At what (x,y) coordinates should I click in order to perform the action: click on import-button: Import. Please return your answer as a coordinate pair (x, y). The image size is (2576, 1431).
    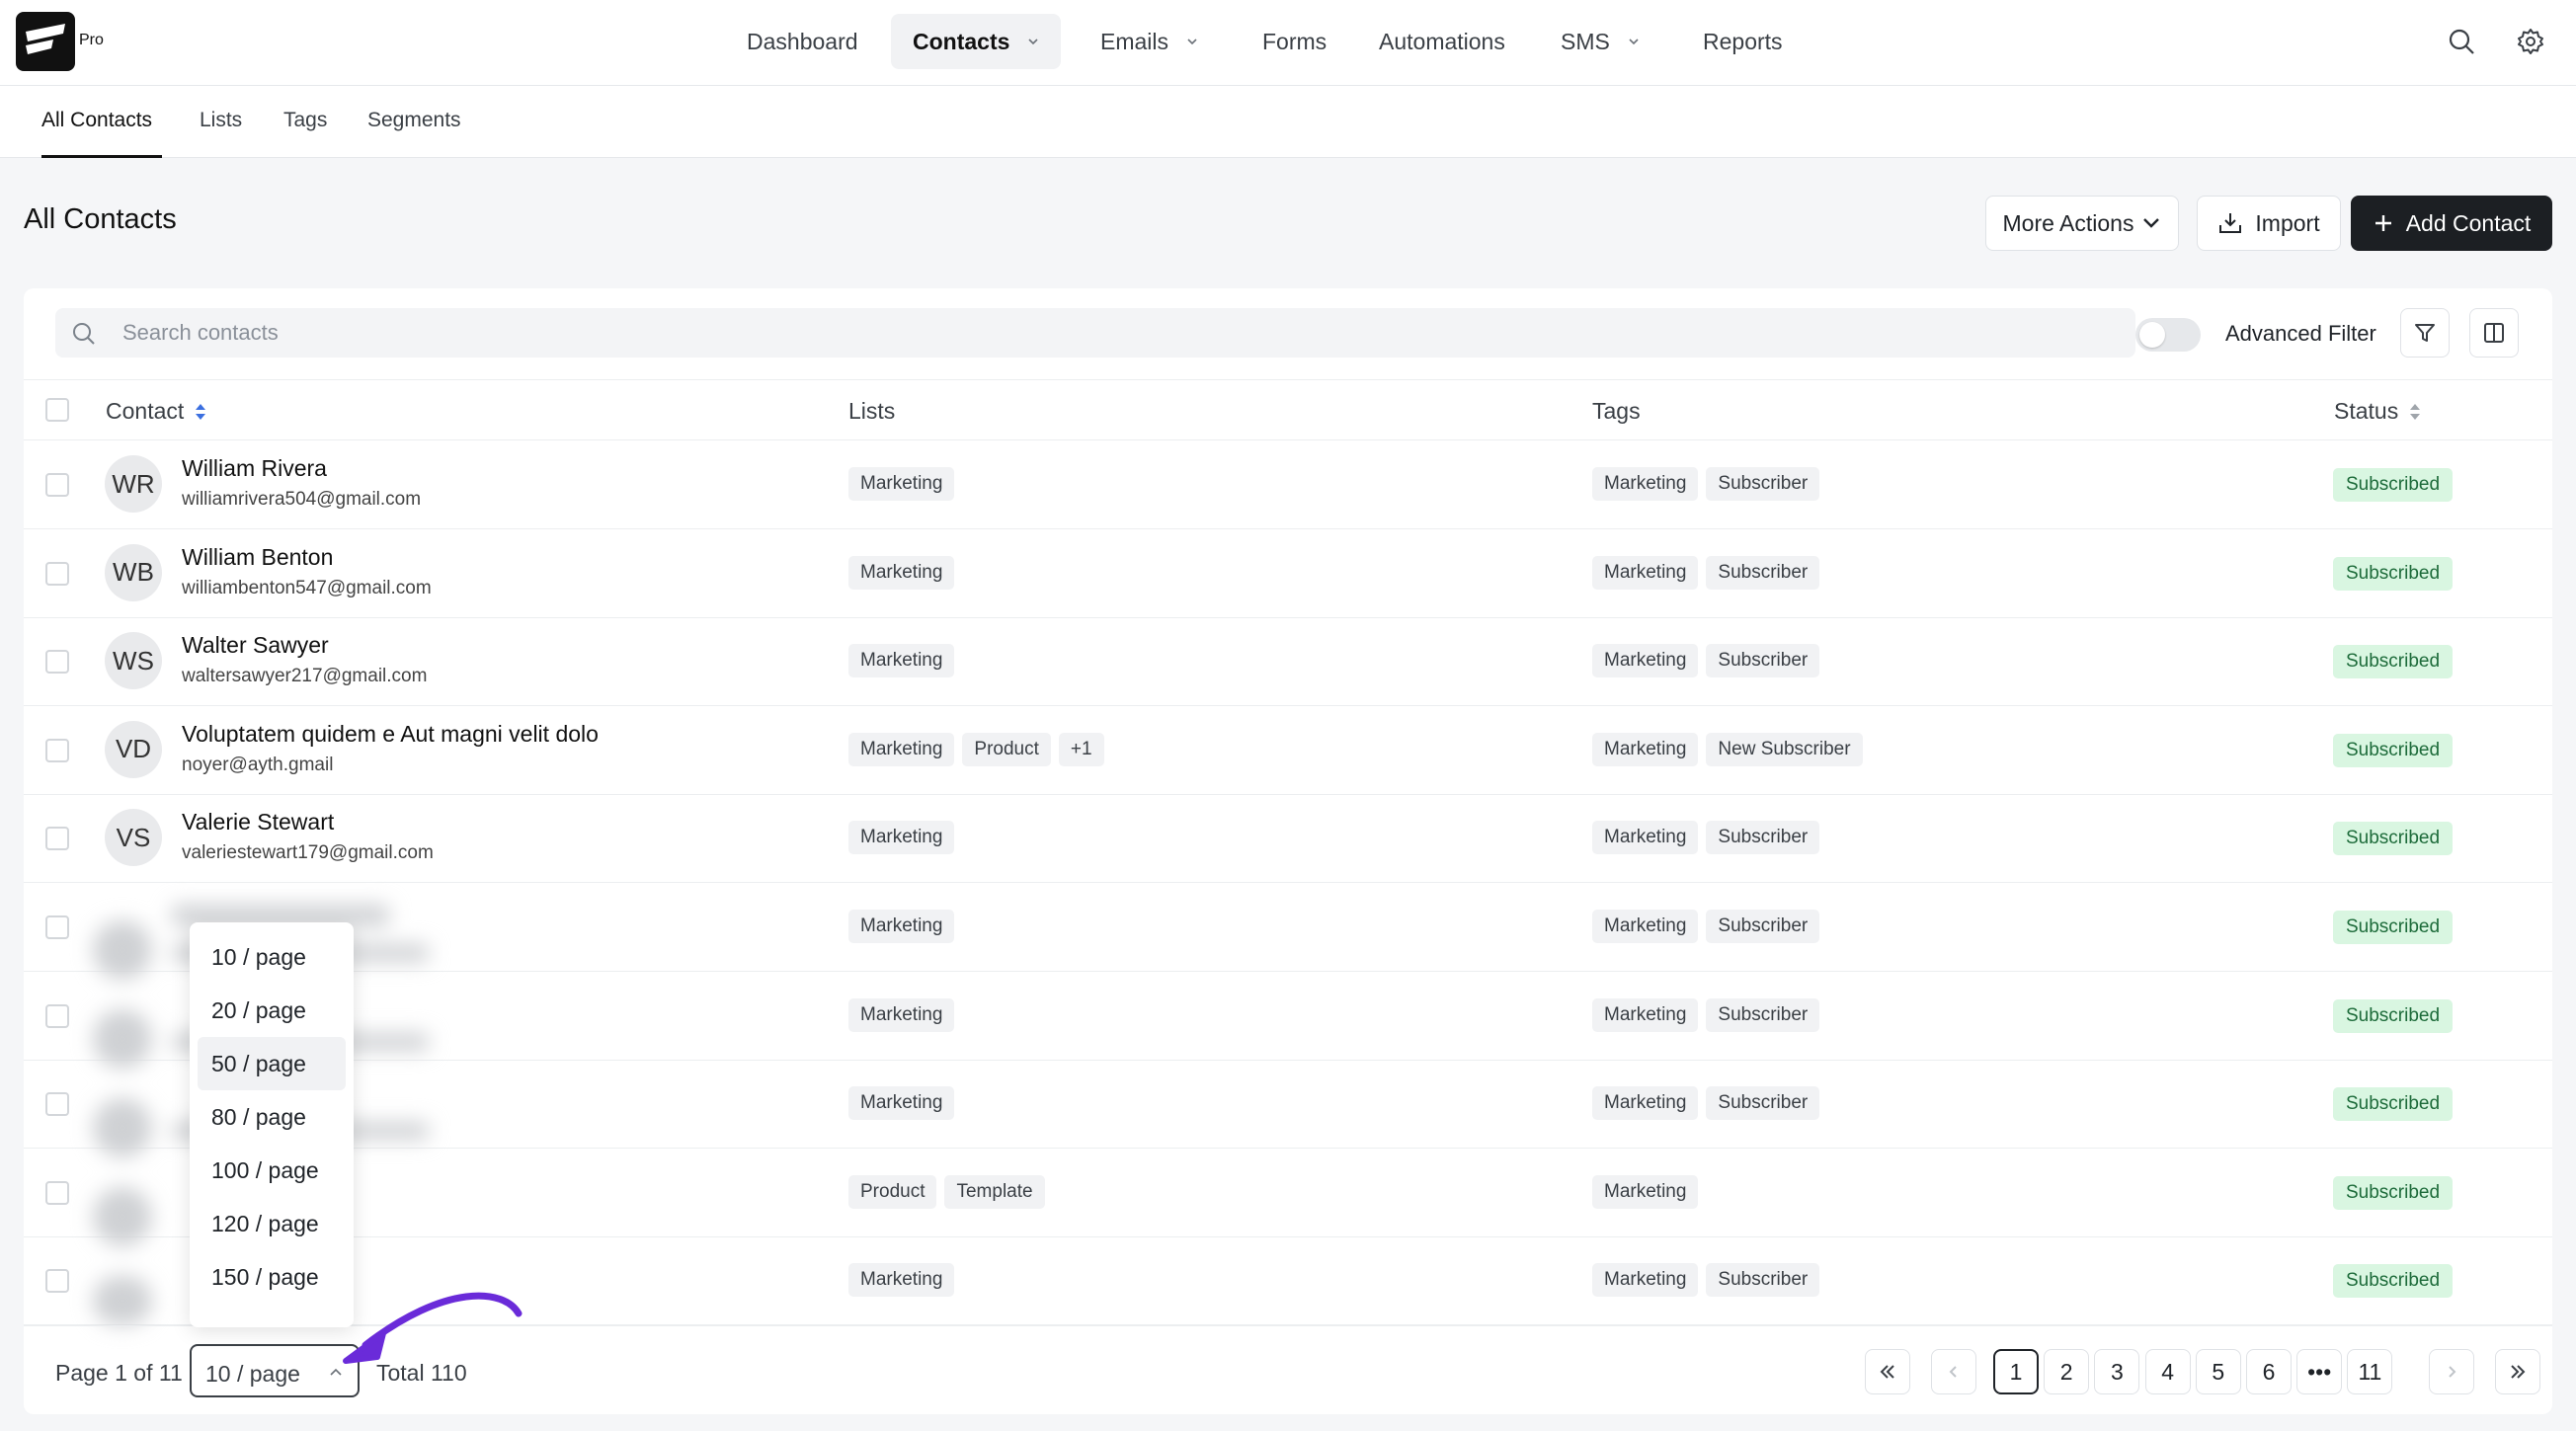
    Looking at the image, I should click on (2269, 223).